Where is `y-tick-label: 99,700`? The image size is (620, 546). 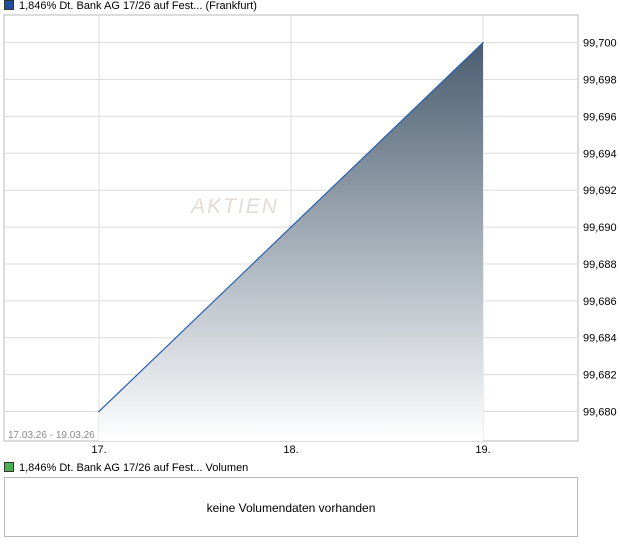 y-tick-label: 99,700 is located at coordinates (600, 44).